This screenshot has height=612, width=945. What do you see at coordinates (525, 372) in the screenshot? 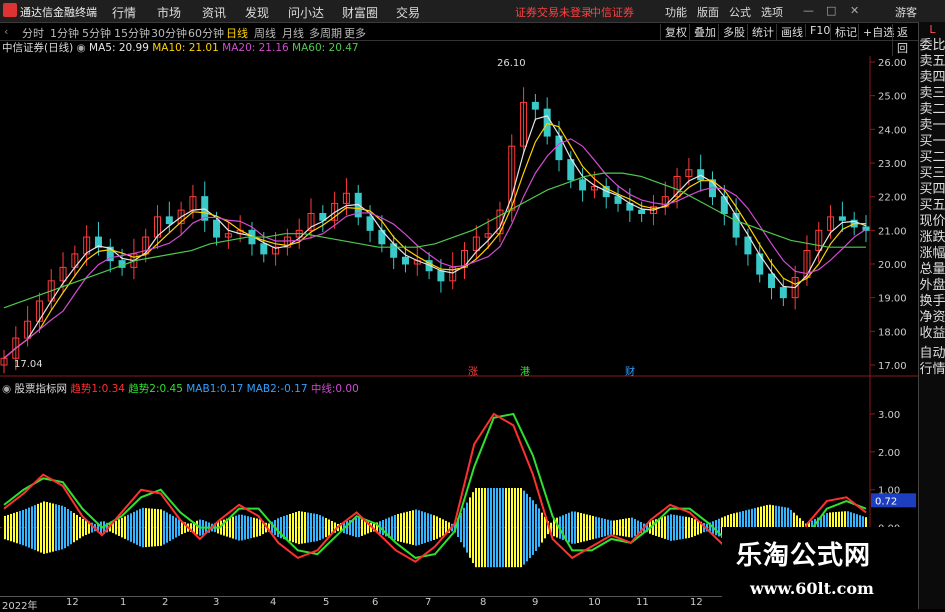
I see `marker-gang: 港` at bounding box center [525, 372].